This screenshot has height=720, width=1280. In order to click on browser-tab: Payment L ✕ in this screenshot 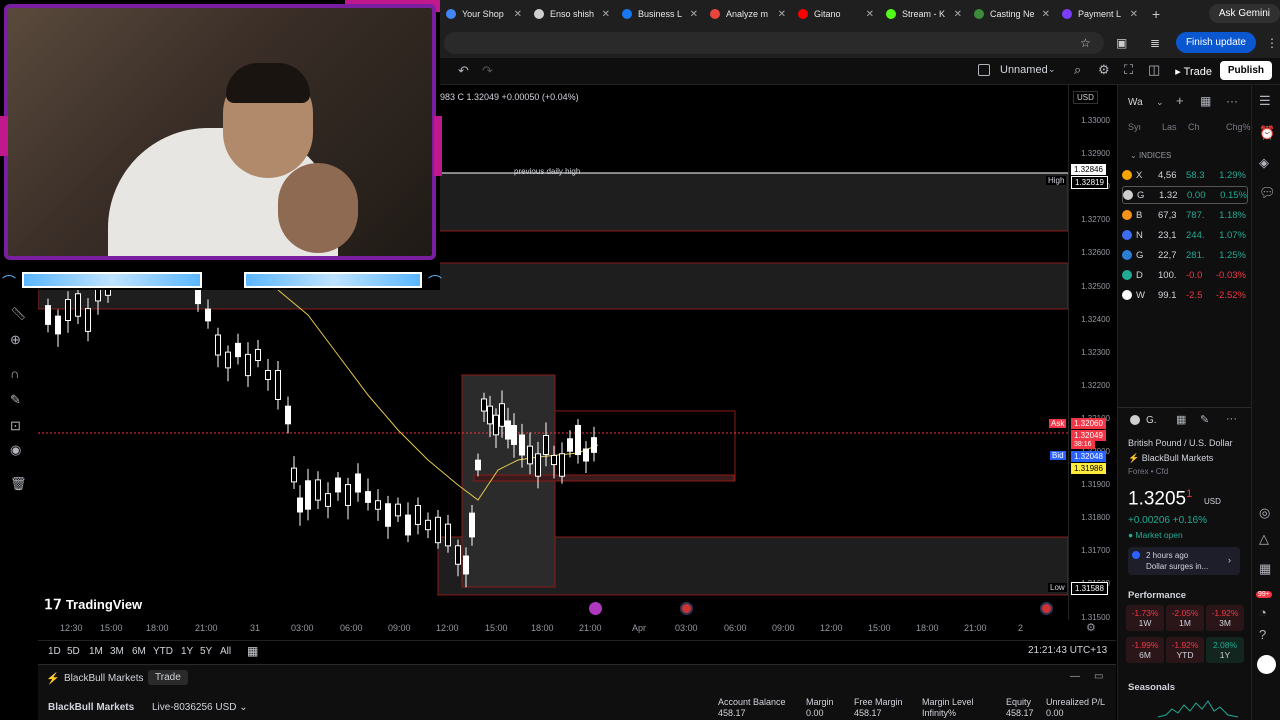, I will do `click(1100, 14)`.